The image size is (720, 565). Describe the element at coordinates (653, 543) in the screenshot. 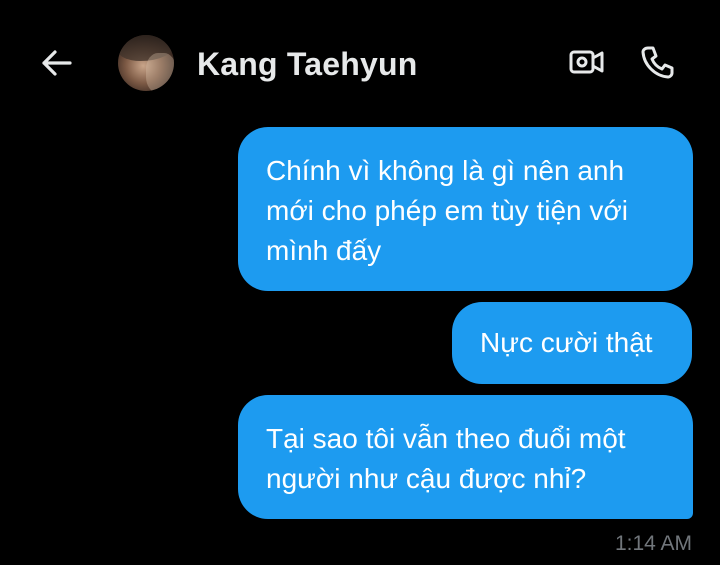

I see `message-timestamp: 1:14 AM` at that location.